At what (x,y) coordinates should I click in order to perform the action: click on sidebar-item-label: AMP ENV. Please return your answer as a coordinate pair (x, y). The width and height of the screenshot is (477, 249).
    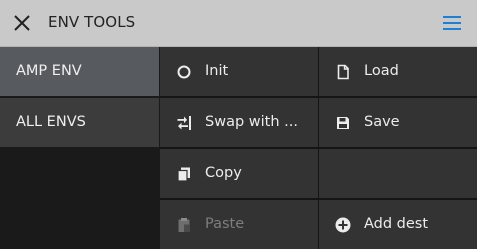
    Looking at the image, I should click on (49, 71).